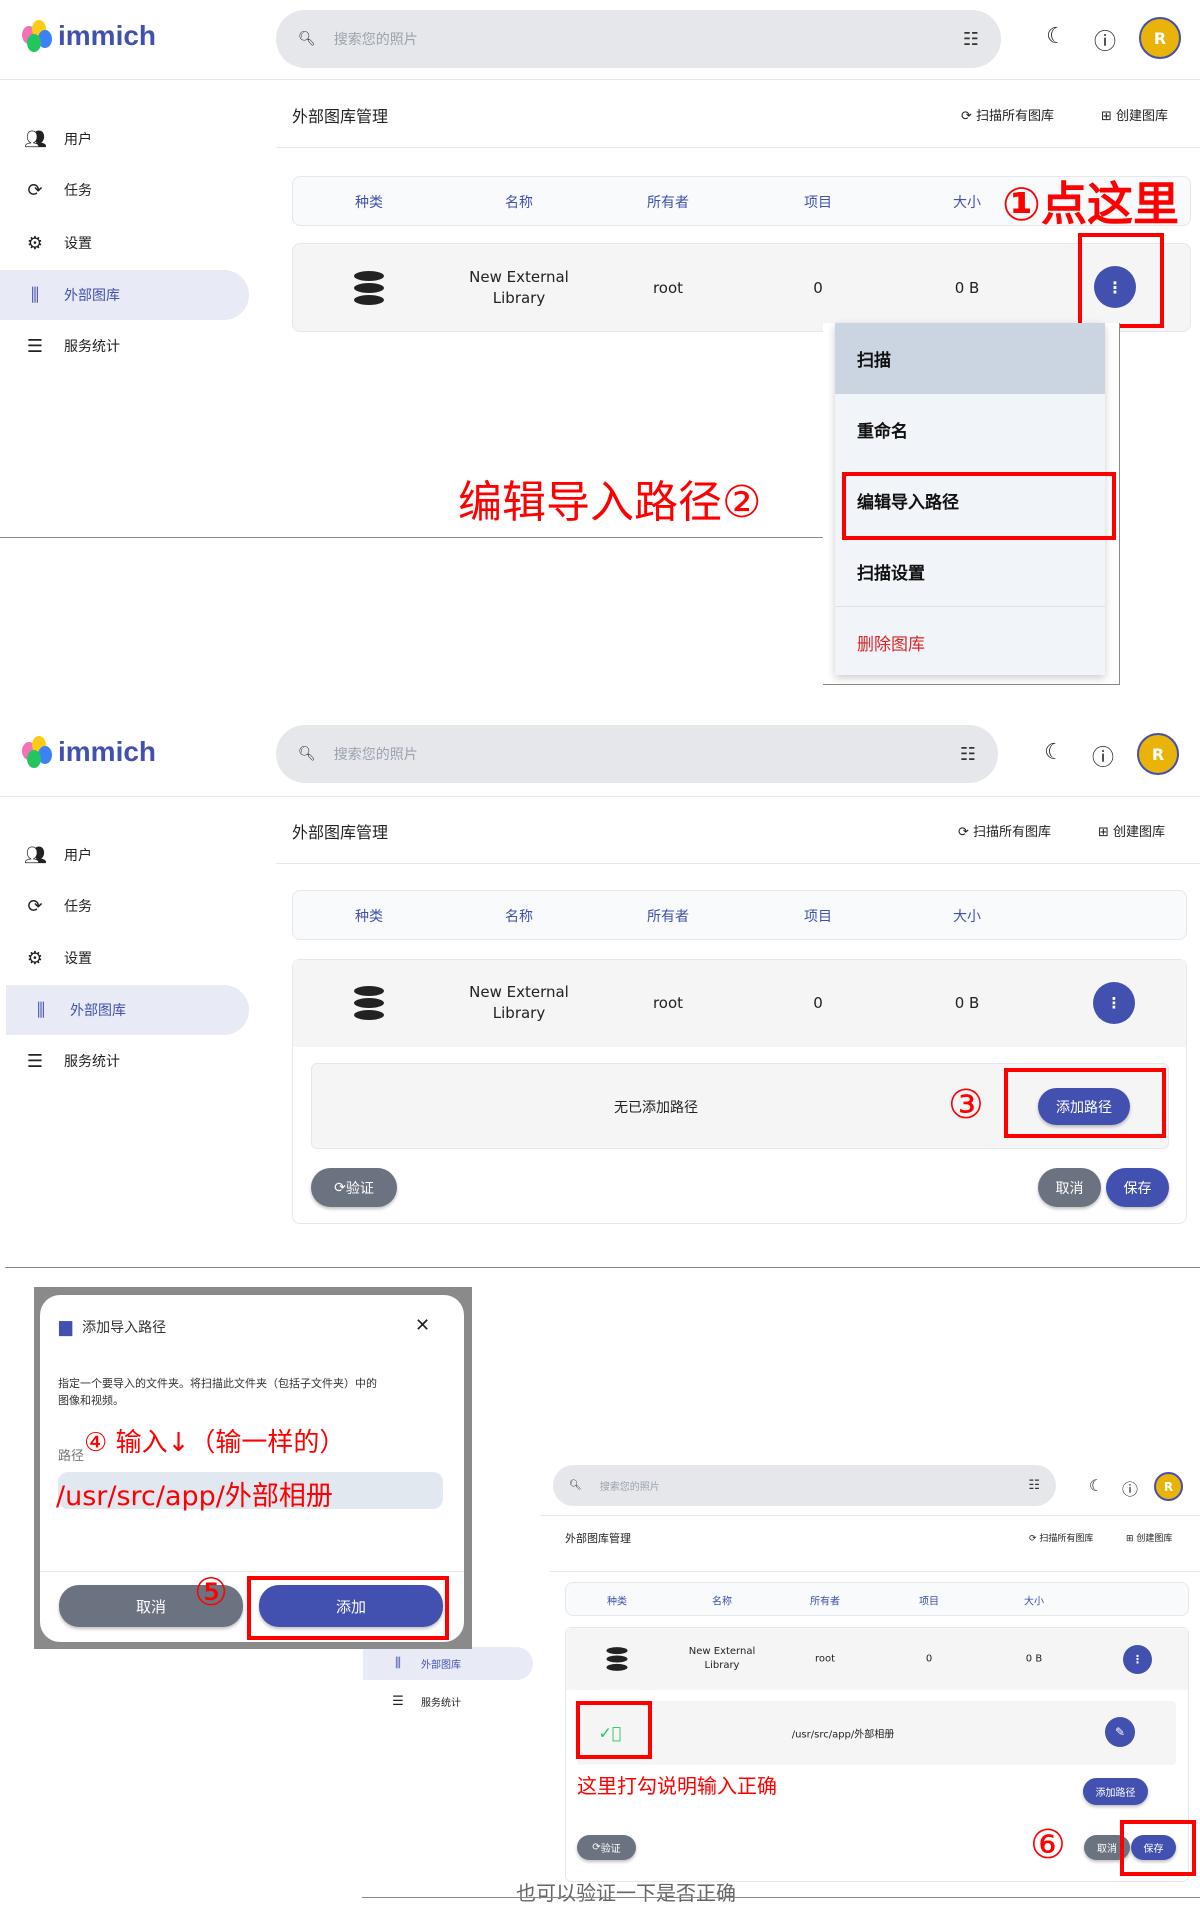 The height and width of the screenshot is (1925, 1200). What do you see at coordinates (107, 35) in the screenshot?
I see `logo-text: immich` at bounding box center [107, 35].